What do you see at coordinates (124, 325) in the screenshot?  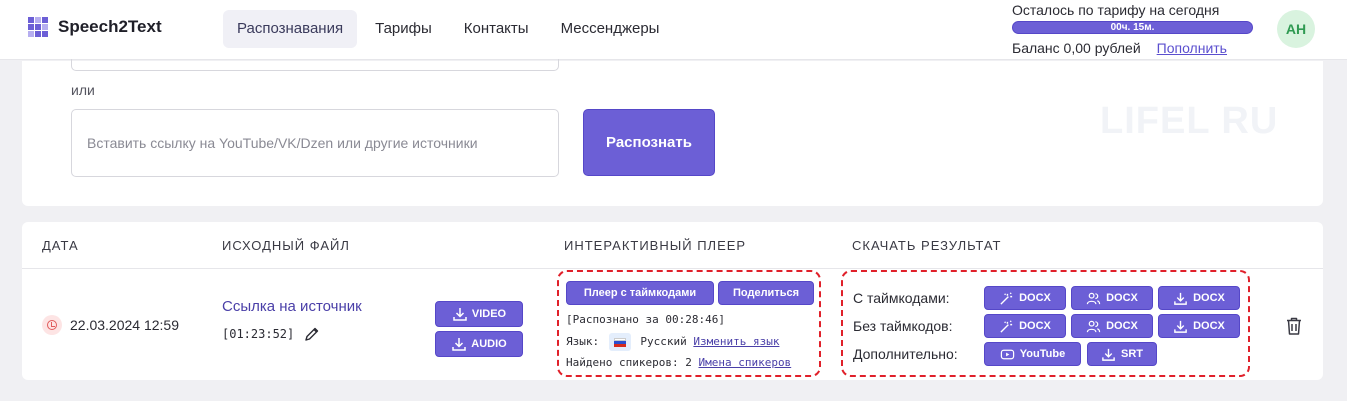 I see `date-value: 22.03.2024 12:59` at bounding box center [124, 325].